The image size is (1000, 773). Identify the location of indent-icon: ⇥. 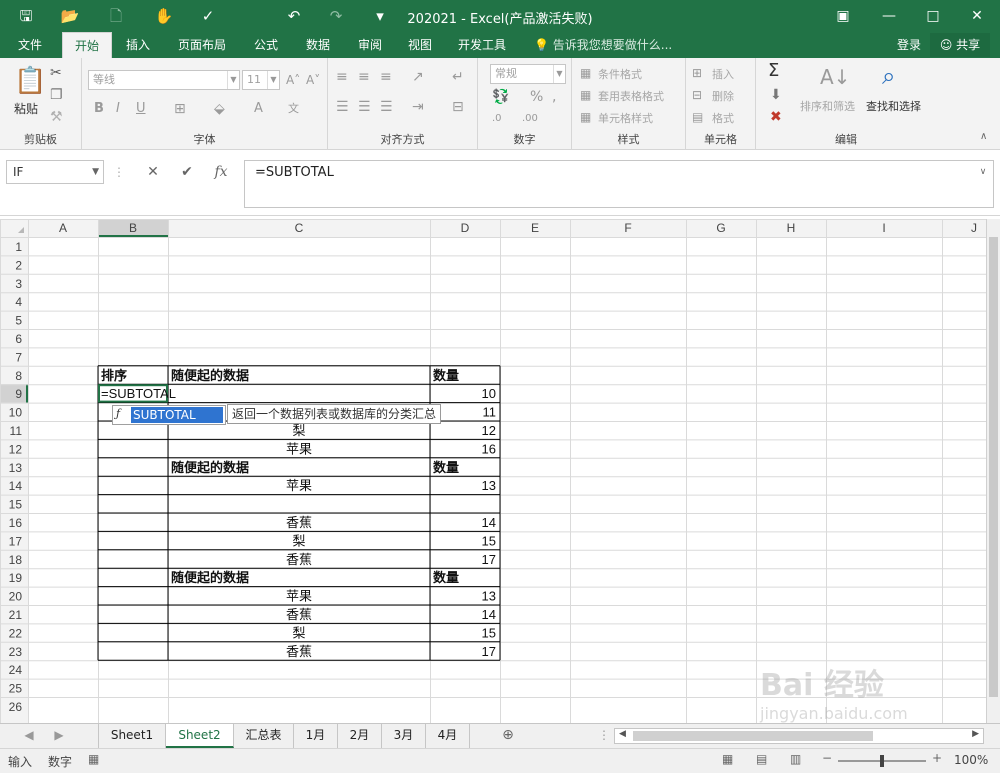
(418, 107).